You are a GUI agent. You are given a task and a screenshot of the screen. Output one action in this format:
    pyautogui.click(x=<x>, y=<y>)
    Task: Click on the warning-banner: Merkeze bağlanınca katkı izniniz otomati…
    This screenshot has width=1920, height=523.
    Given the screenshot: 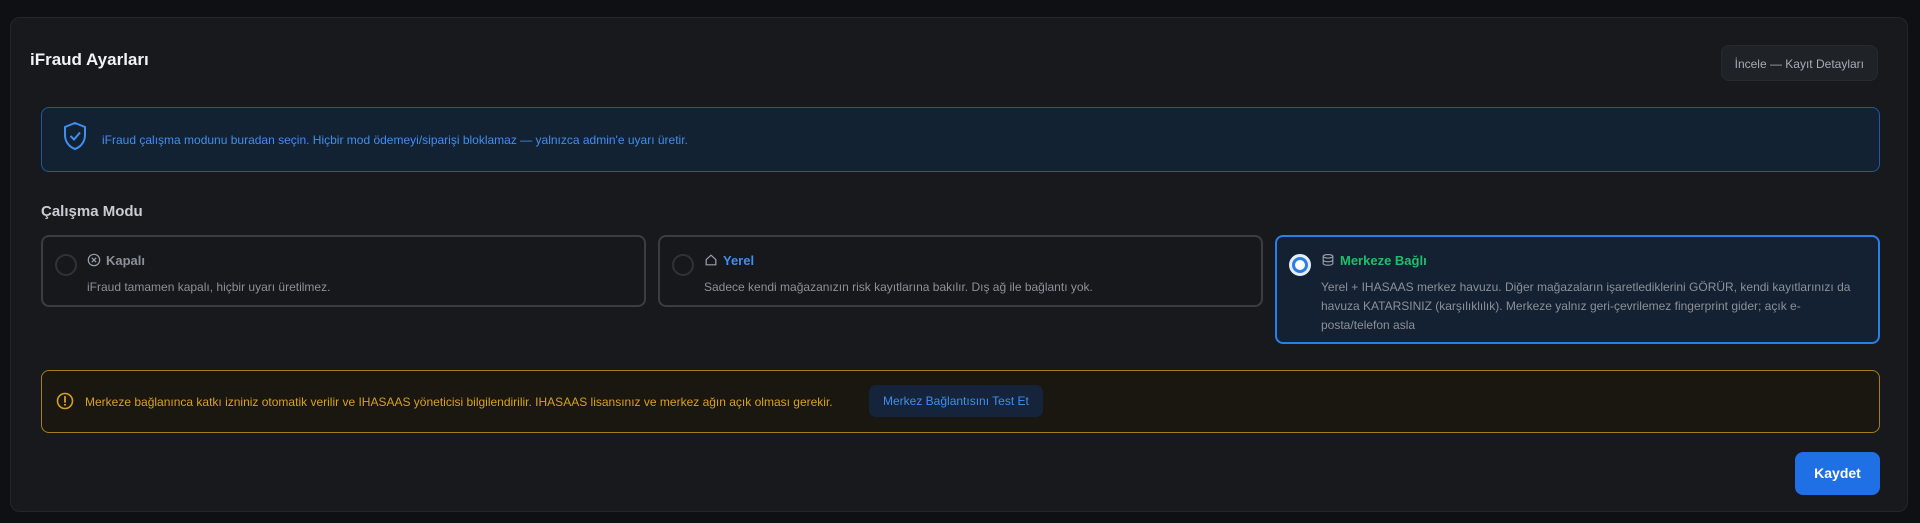 What is the action you would take?
    pyautogui.click(x=960, y=401)
    